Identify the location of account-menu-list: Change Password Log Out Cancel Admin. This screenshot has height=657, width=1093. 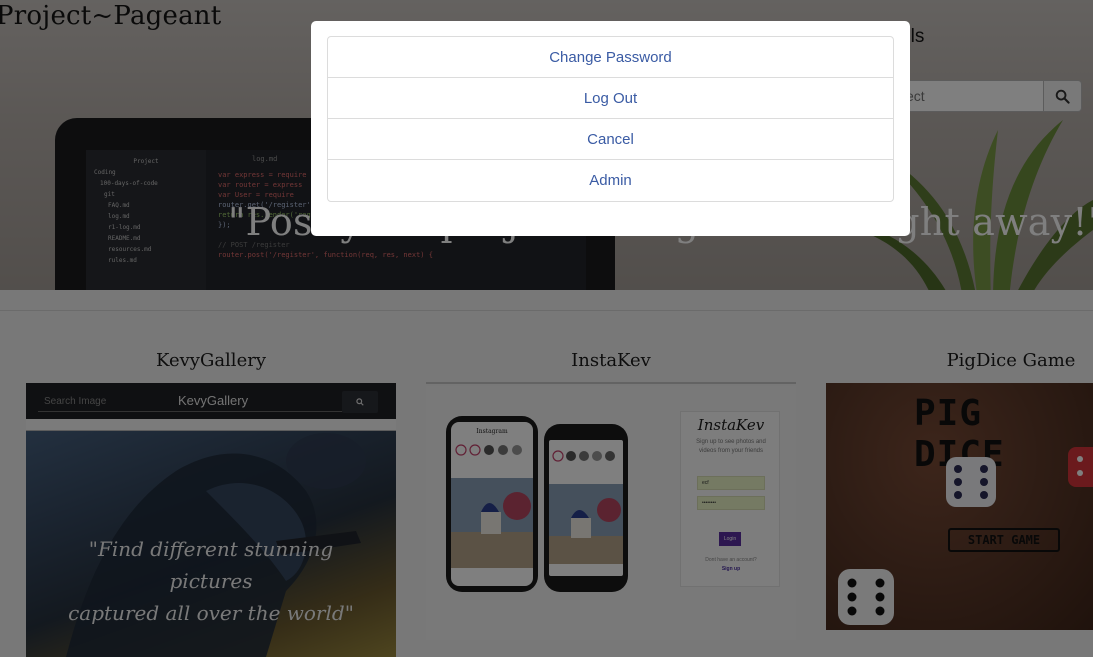
(610, 119).